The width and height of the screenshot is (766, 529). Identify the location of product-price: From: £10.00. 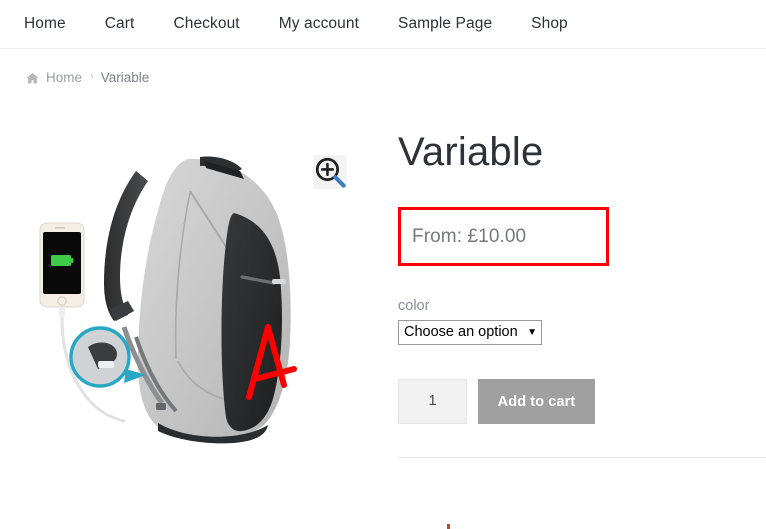
(469, 236).